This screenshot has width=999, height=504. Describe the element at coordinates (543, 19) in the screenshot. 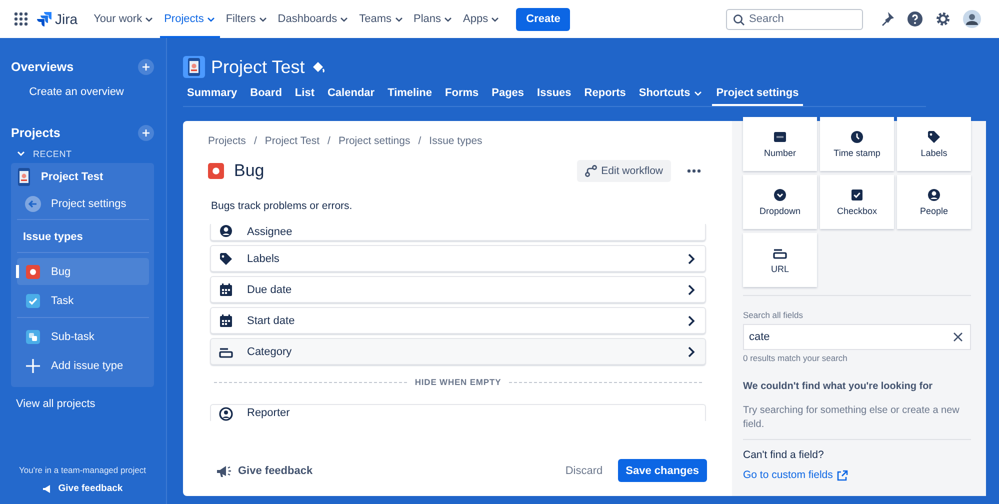

I see `create-button: Create` at that location.